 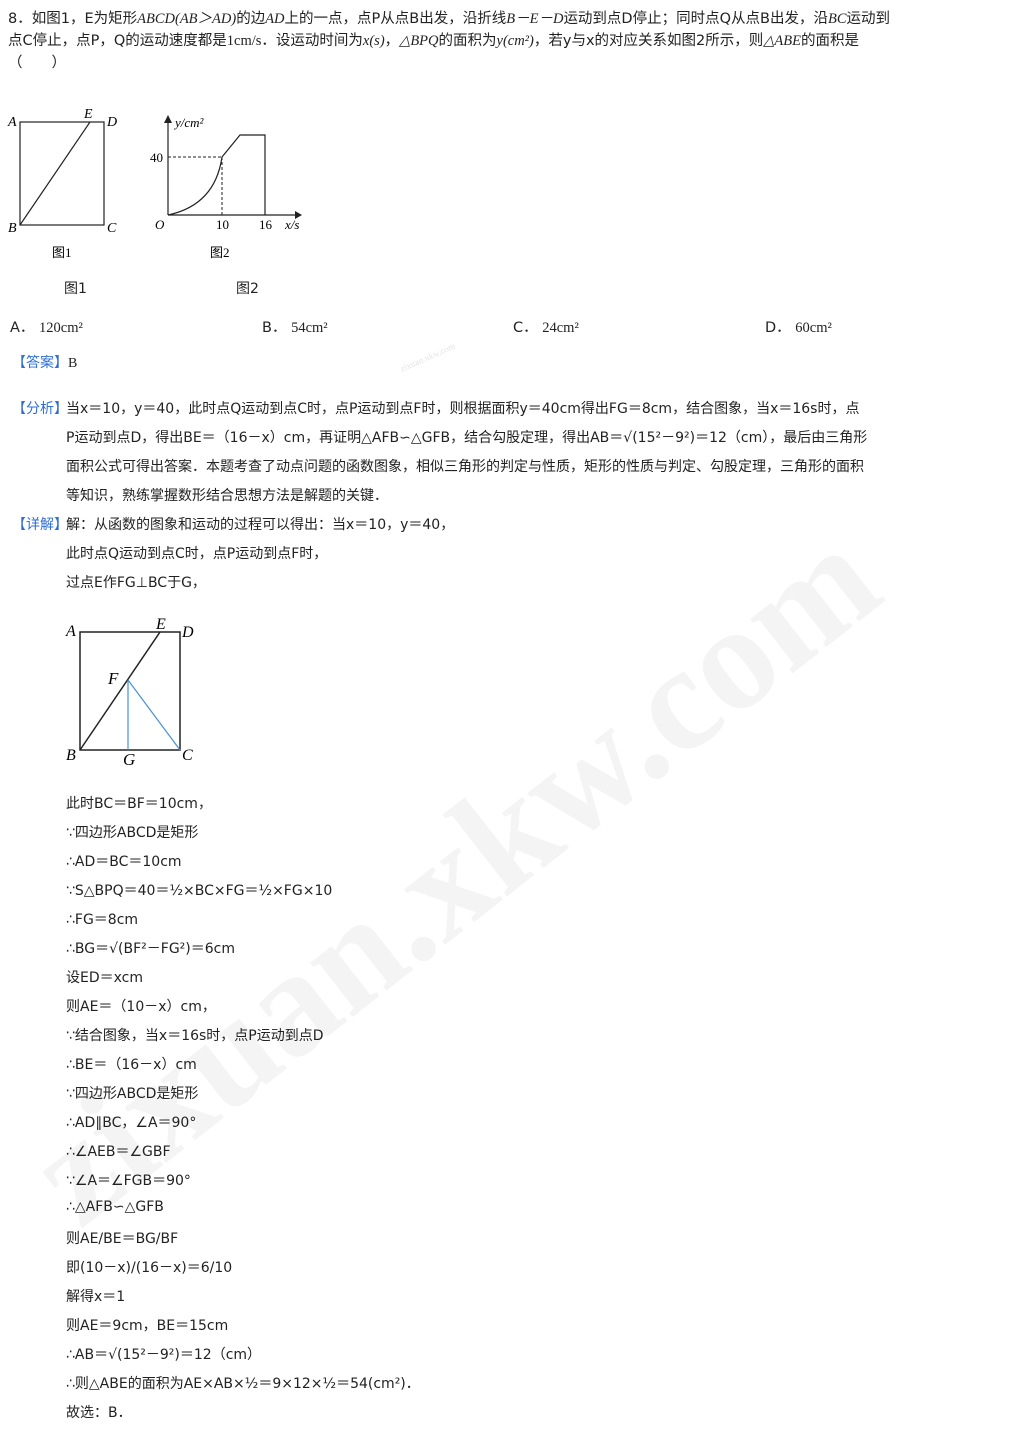 I want to click on question-line-3: （ ）, so click(x=37, y=63).